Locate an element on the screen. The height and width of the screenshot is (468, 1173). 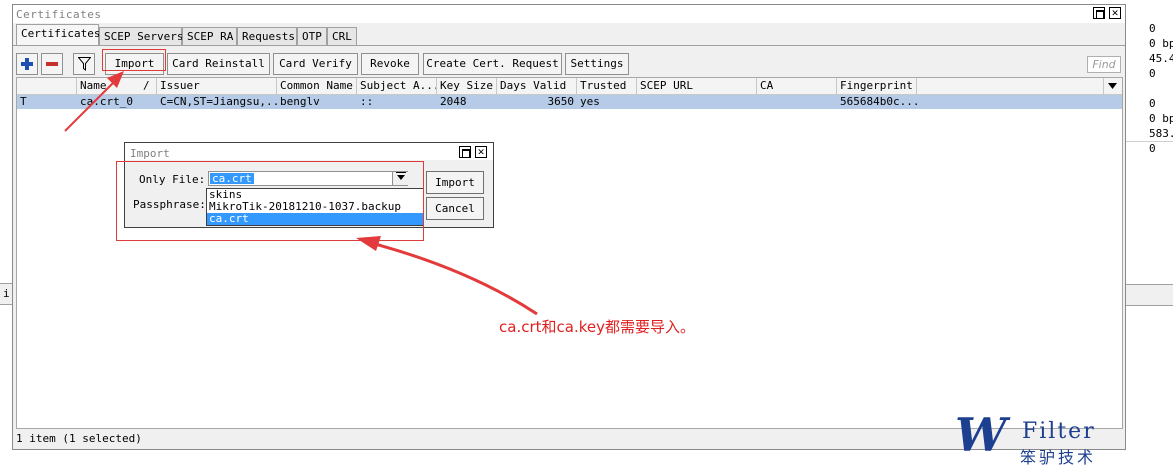
logo-letter: W is located at coordinates (981, 435).